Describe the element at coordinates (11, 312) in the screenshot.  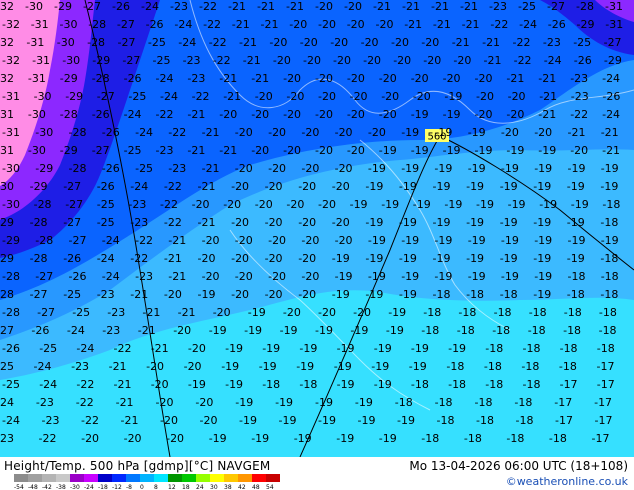
I see `temperature-label: -28` at that location.